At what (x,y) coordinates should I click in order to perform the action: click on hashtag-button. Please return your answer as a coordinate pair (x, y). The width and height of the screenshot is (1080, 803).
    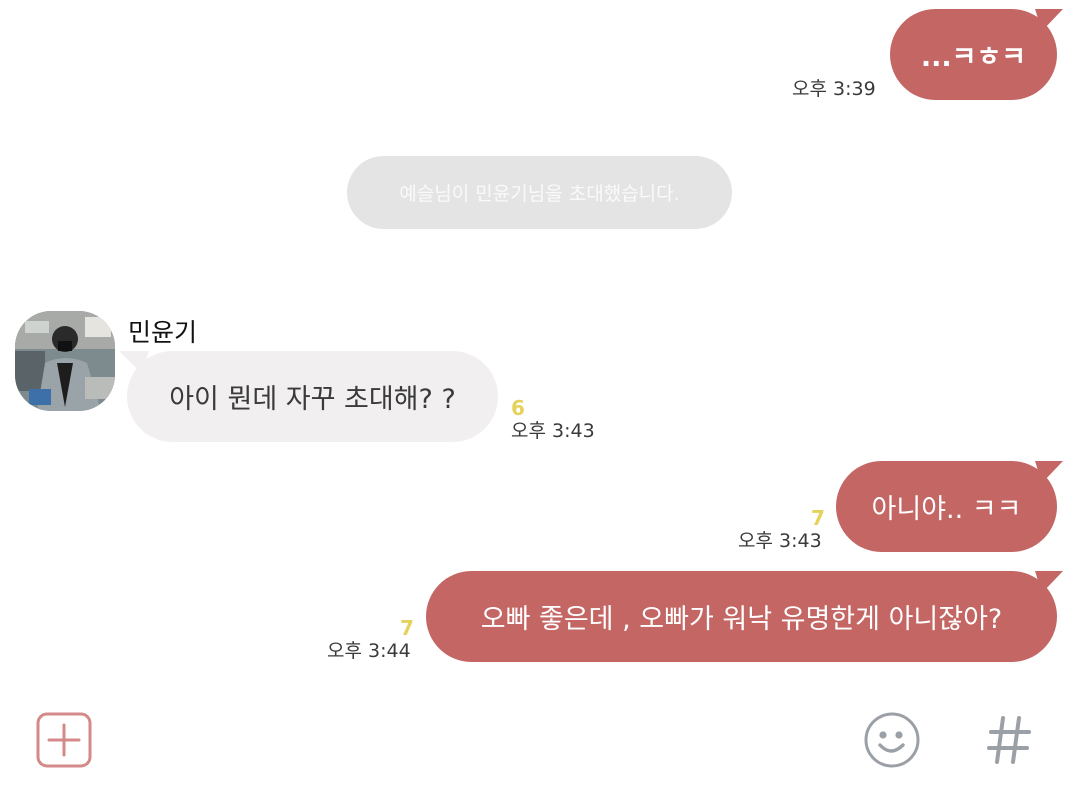
    Looking at the image, I should click on (1009, 740).